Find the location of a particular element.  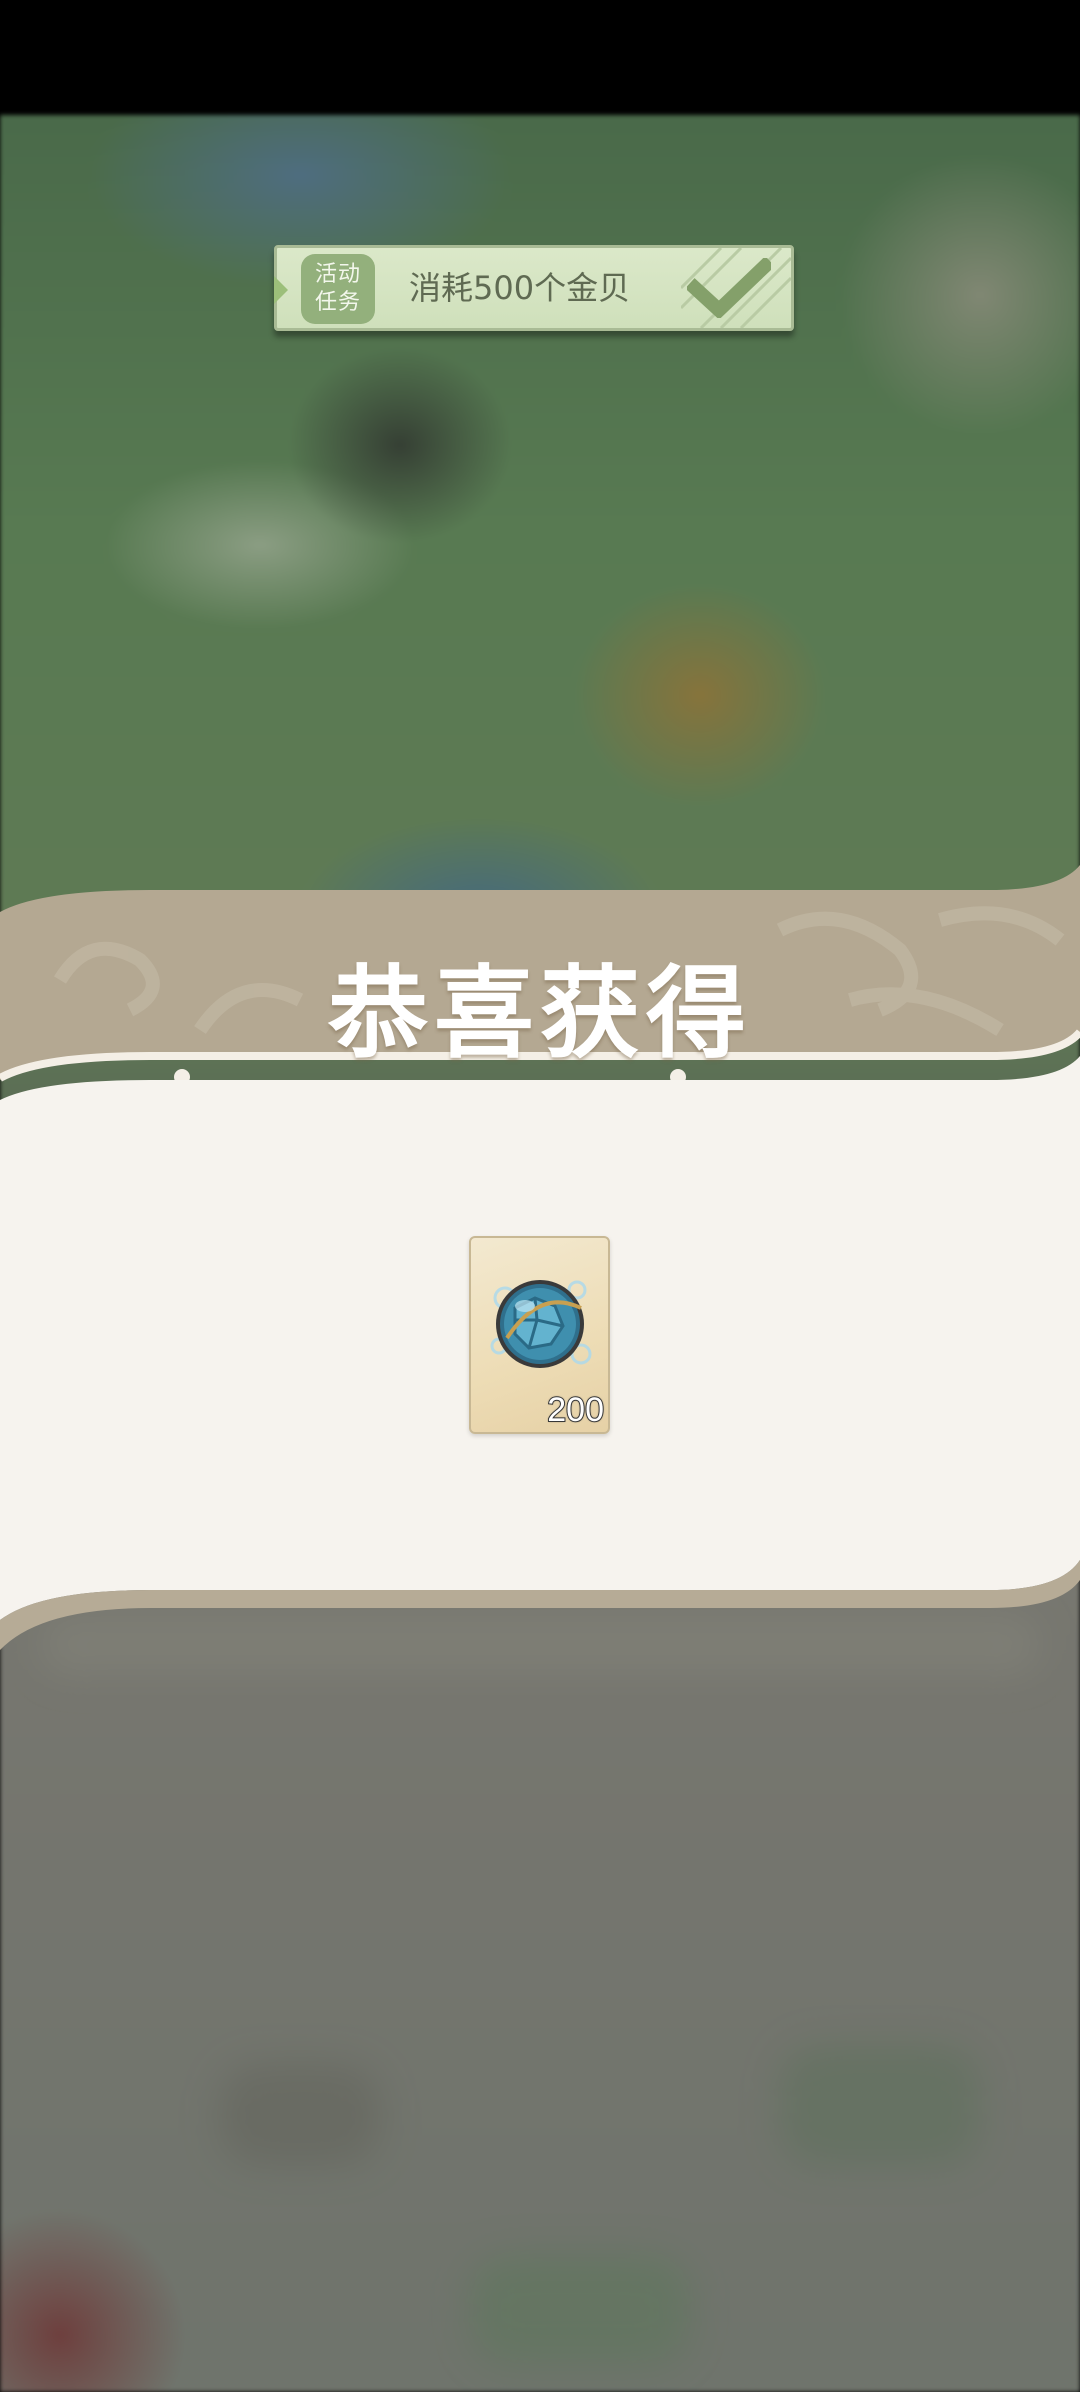

activity-task-tag: 活动 任务 is located at coordinates (338, 289).